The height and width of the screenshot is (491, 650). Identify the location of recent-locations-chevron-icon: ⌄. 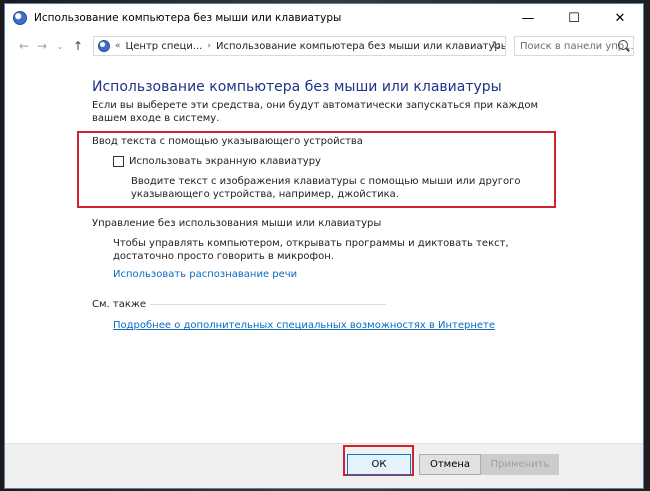
(60, 46).